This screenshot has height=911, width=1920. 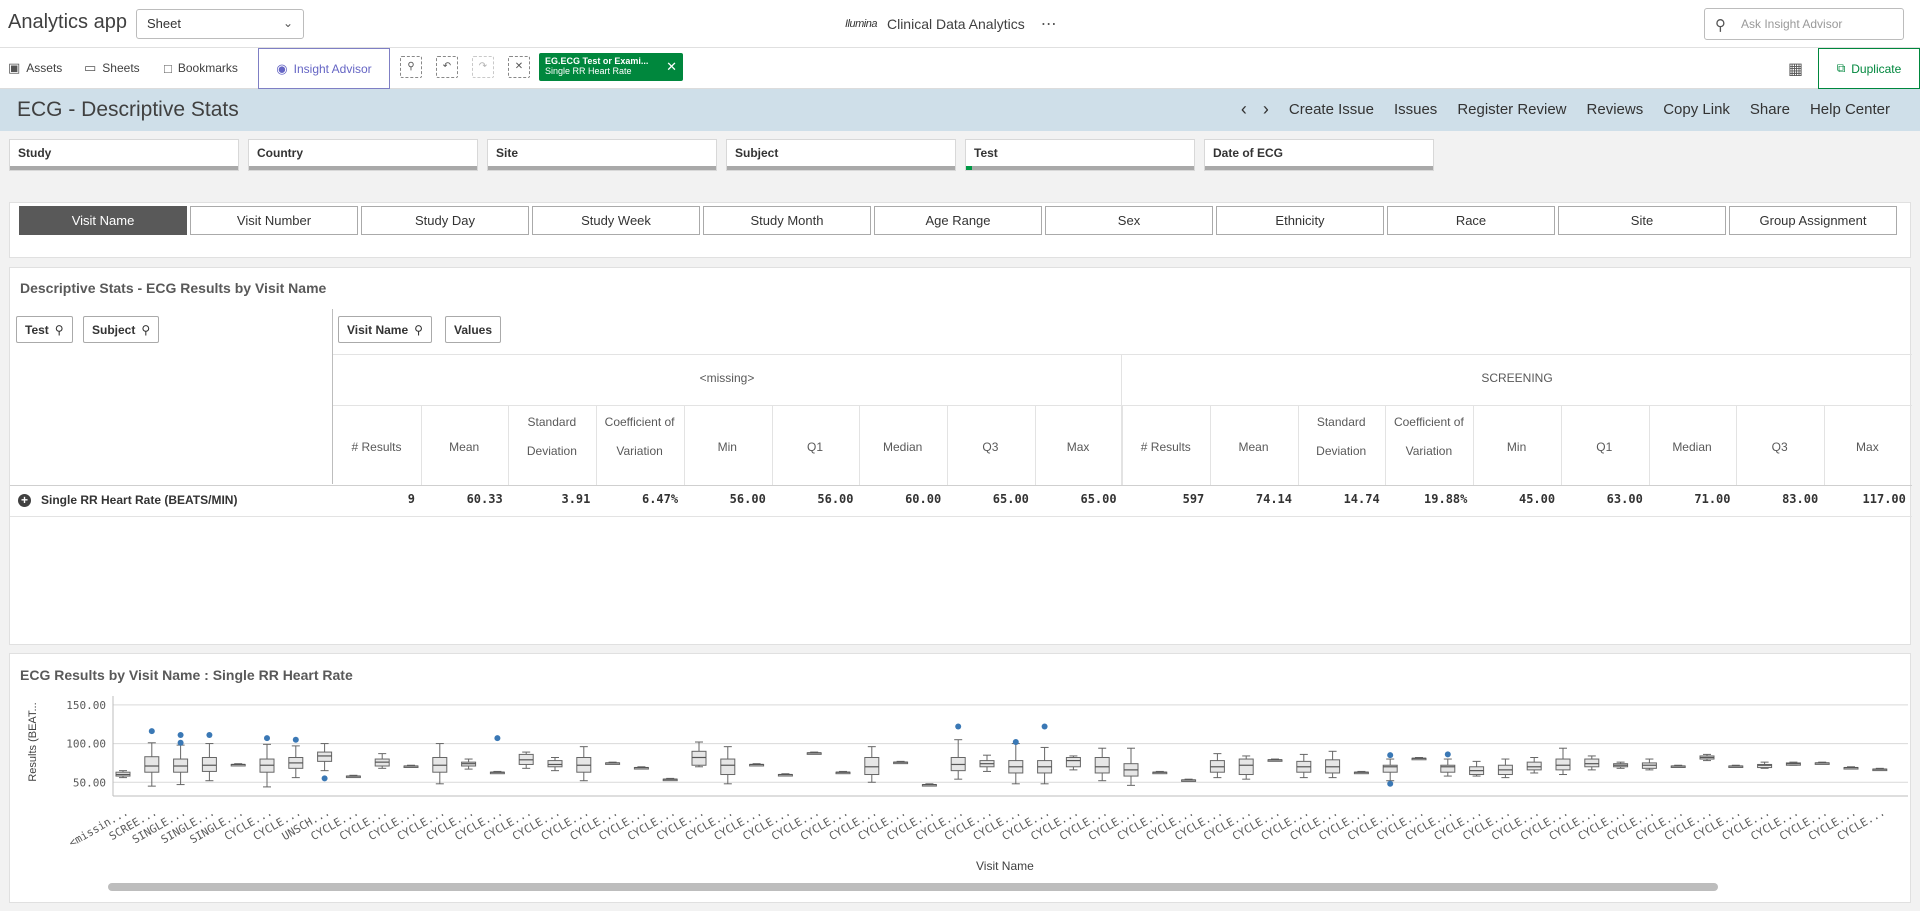 What do you see at coordinates (639, 451) in the screenshot?
I see `measure-header-line: Variation` at bounding box center [639, 451].